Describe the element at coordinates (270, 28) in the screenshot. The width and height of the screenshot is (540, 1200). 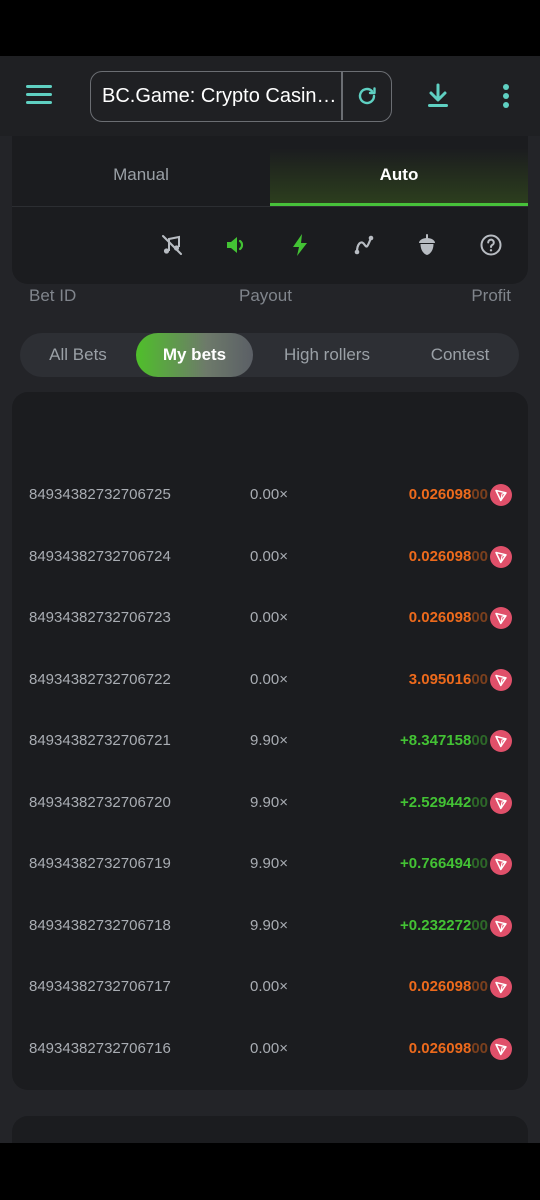
I see `status-bar` at that location.